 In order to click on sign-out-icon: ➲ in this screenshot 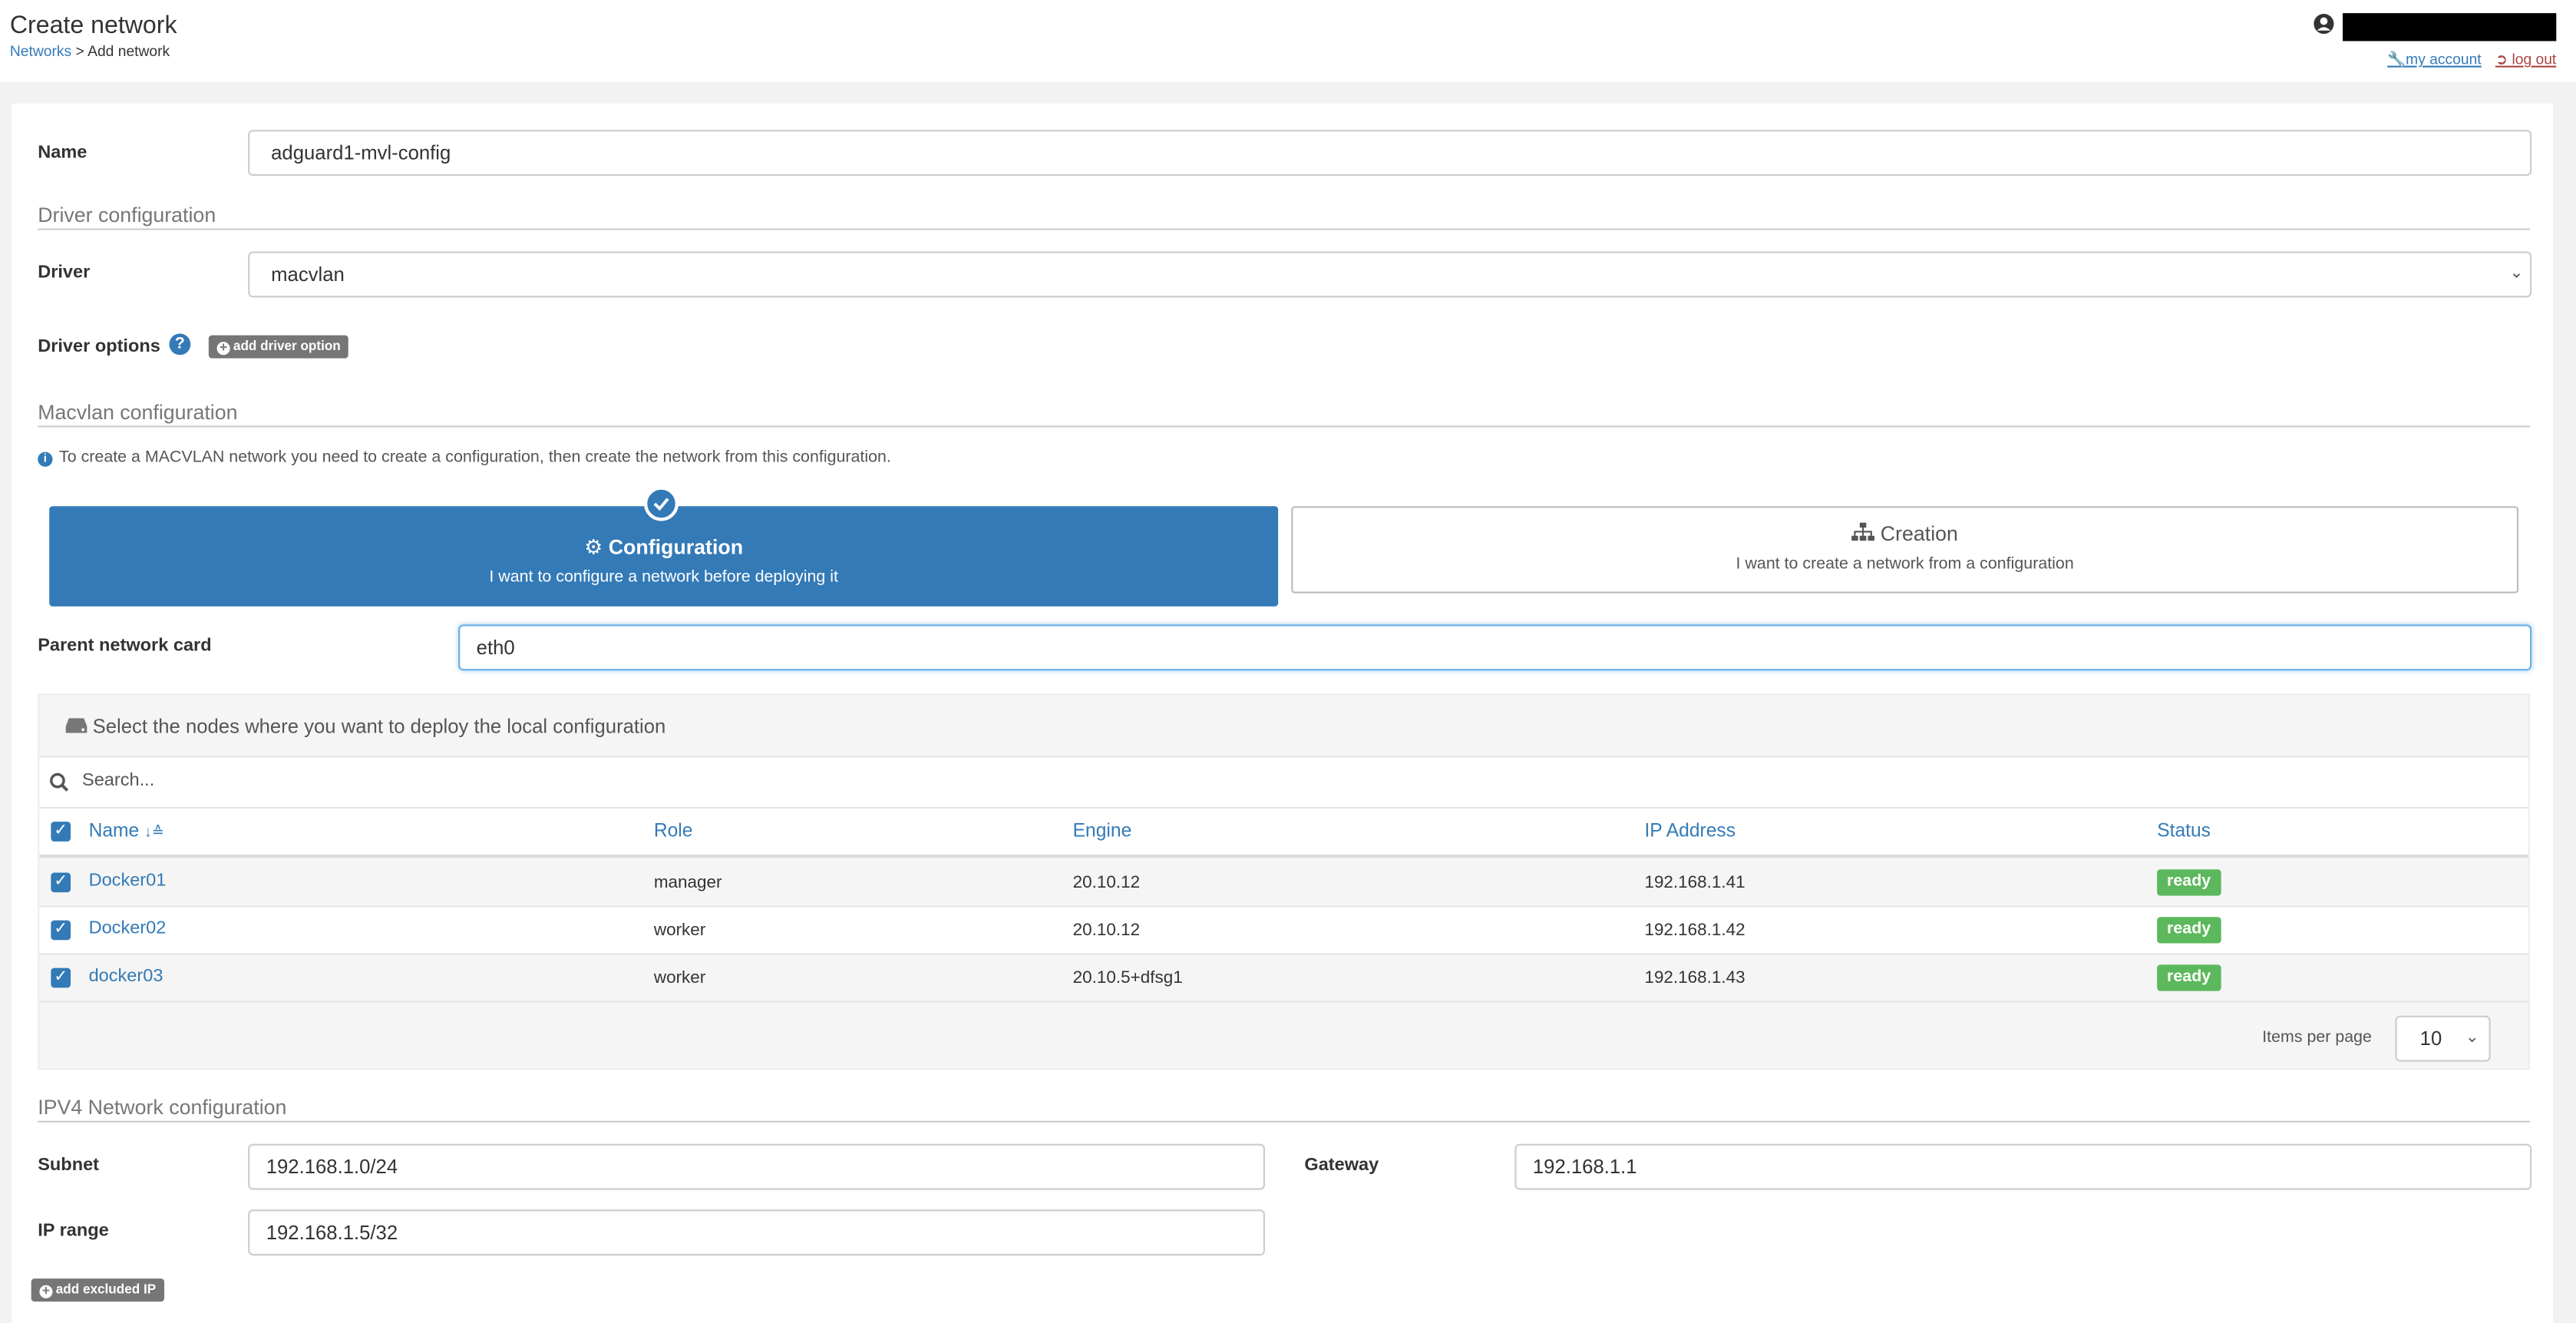, I will do `click(2501, 59)`.